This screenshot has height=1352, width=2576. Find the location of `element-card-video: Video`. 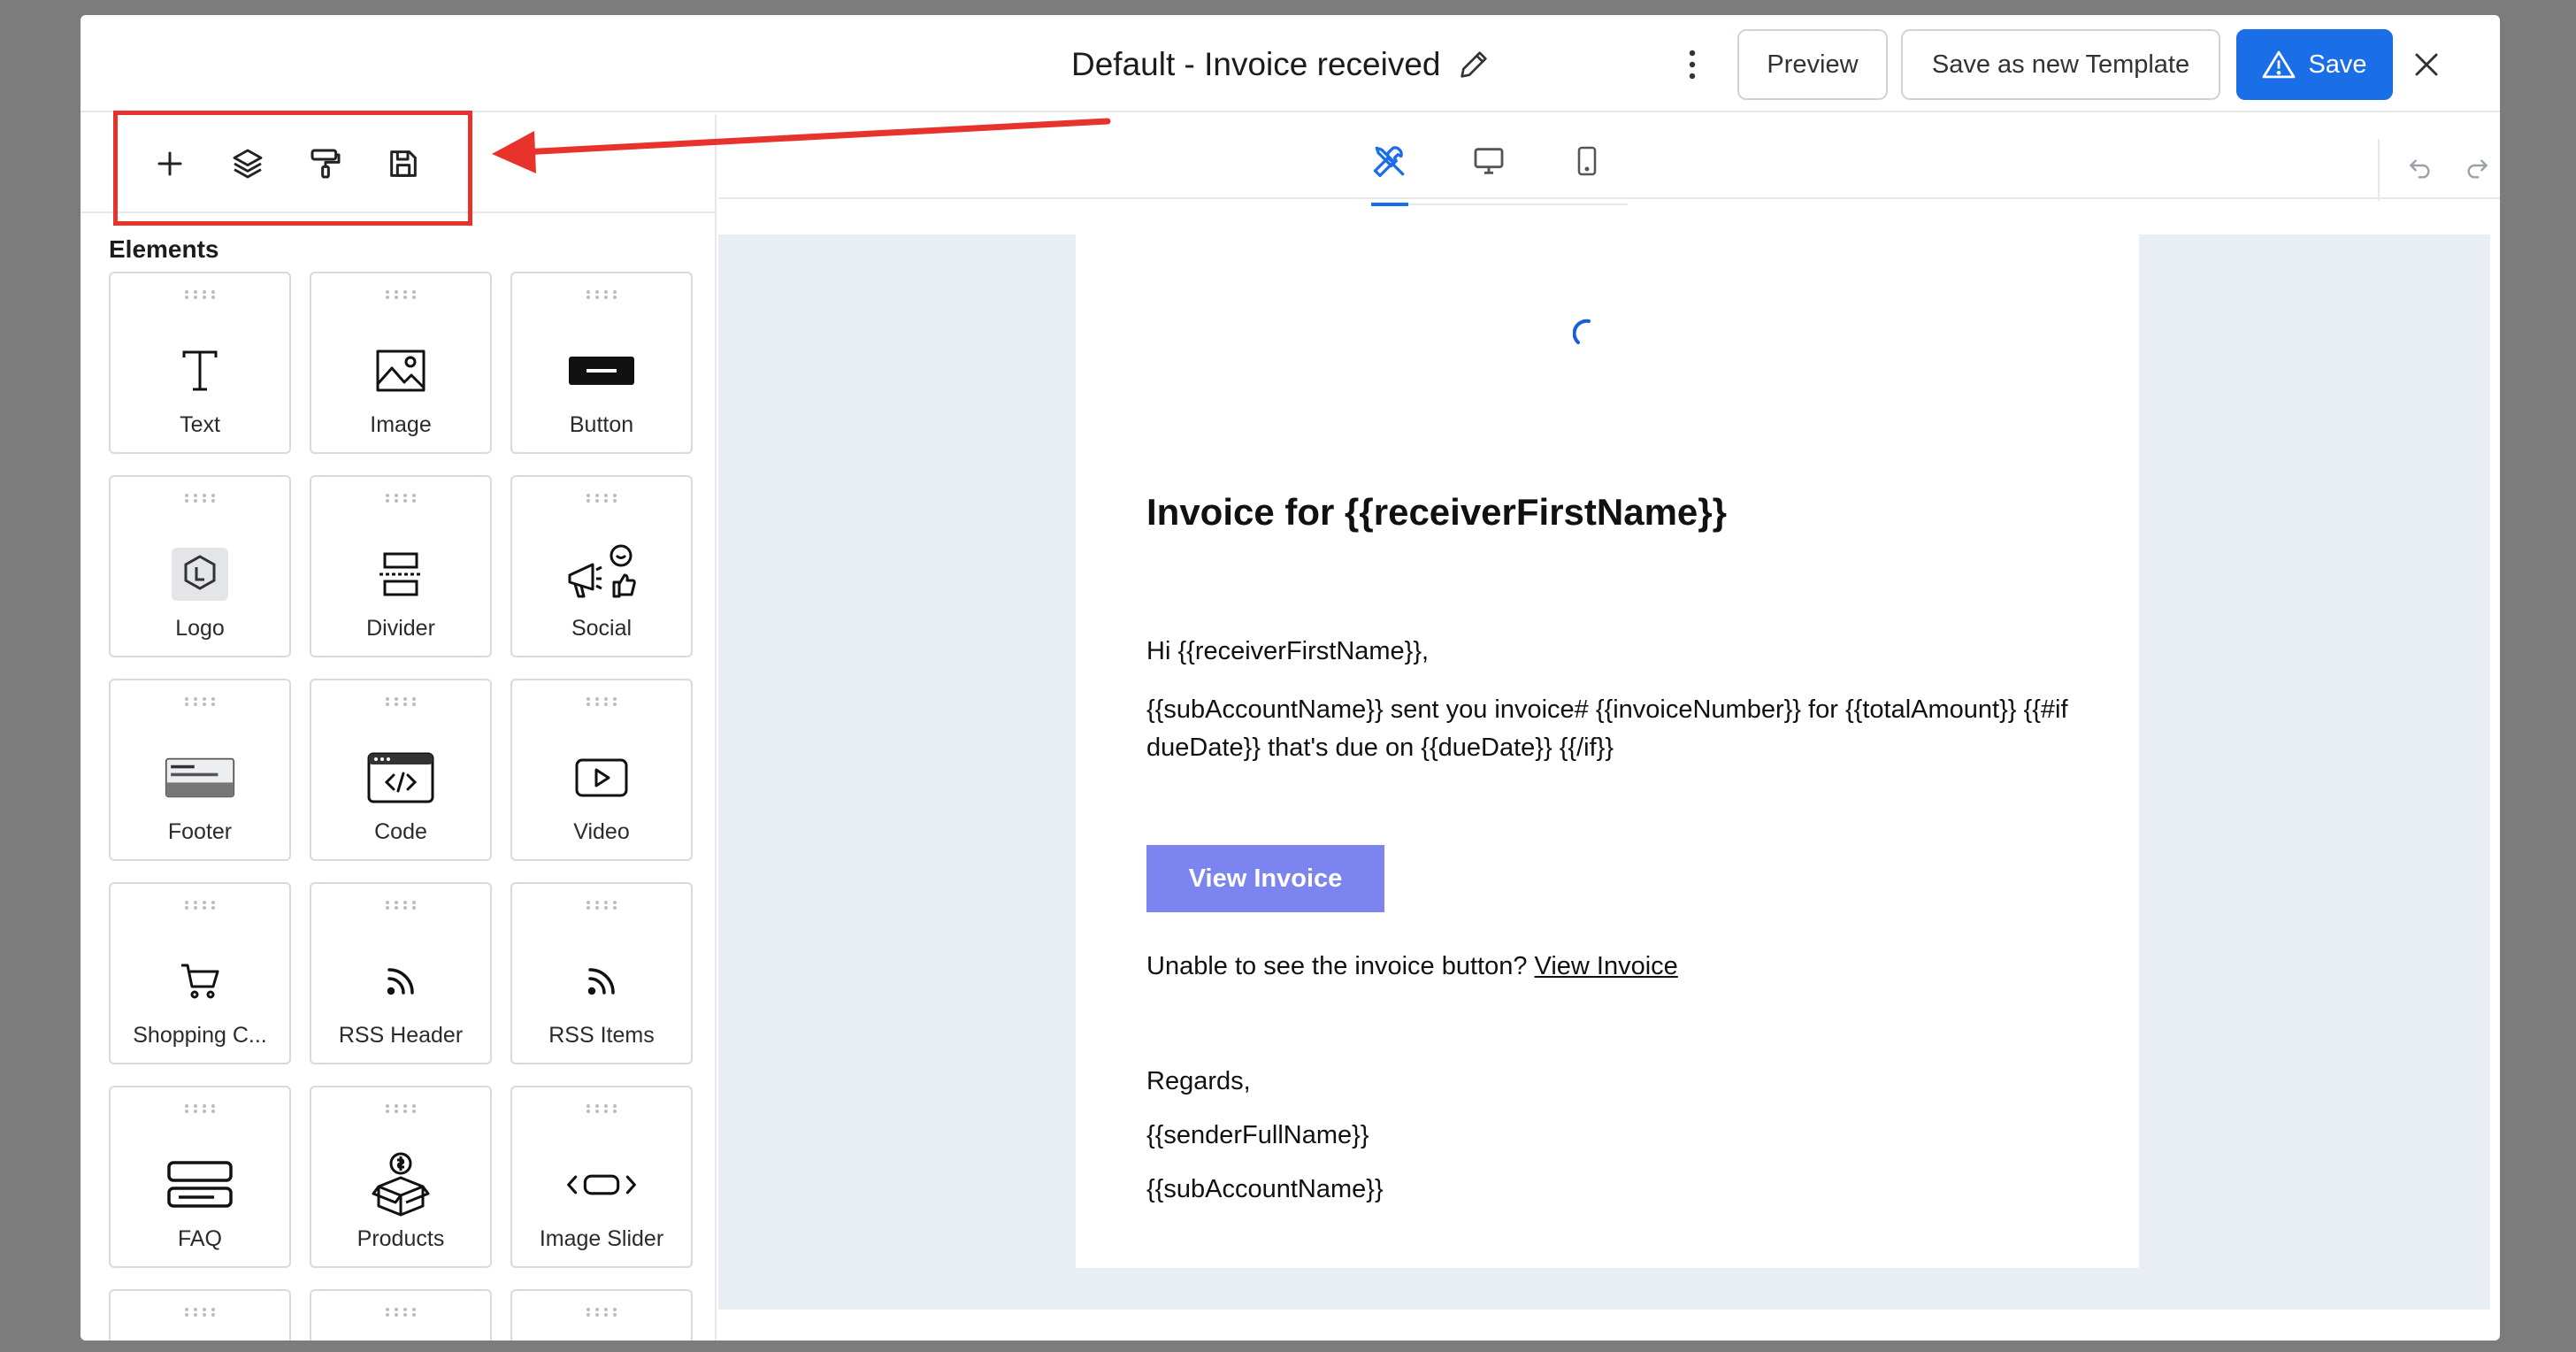

element-card-video: Video is located at coordinates (601, 770).